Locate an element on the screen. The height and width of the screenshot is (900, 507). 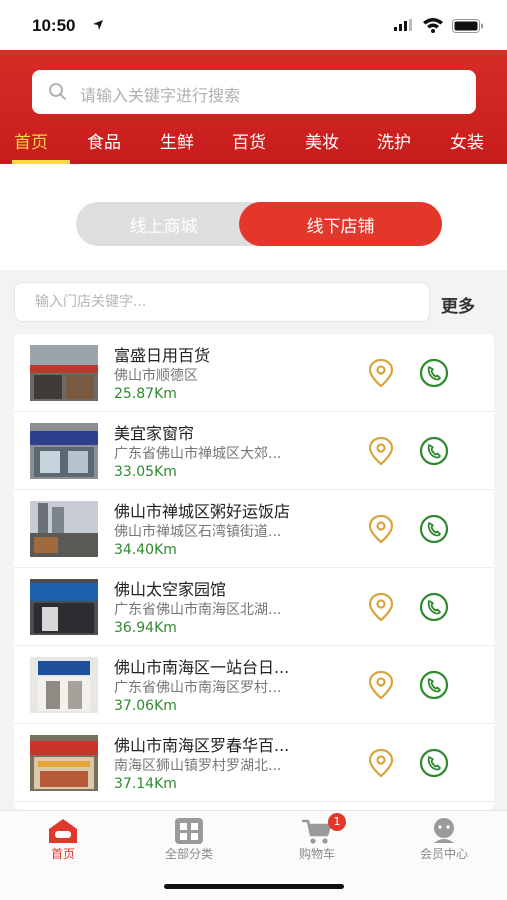
store-distance: 34.40Km is located at coordinates (145, 550).